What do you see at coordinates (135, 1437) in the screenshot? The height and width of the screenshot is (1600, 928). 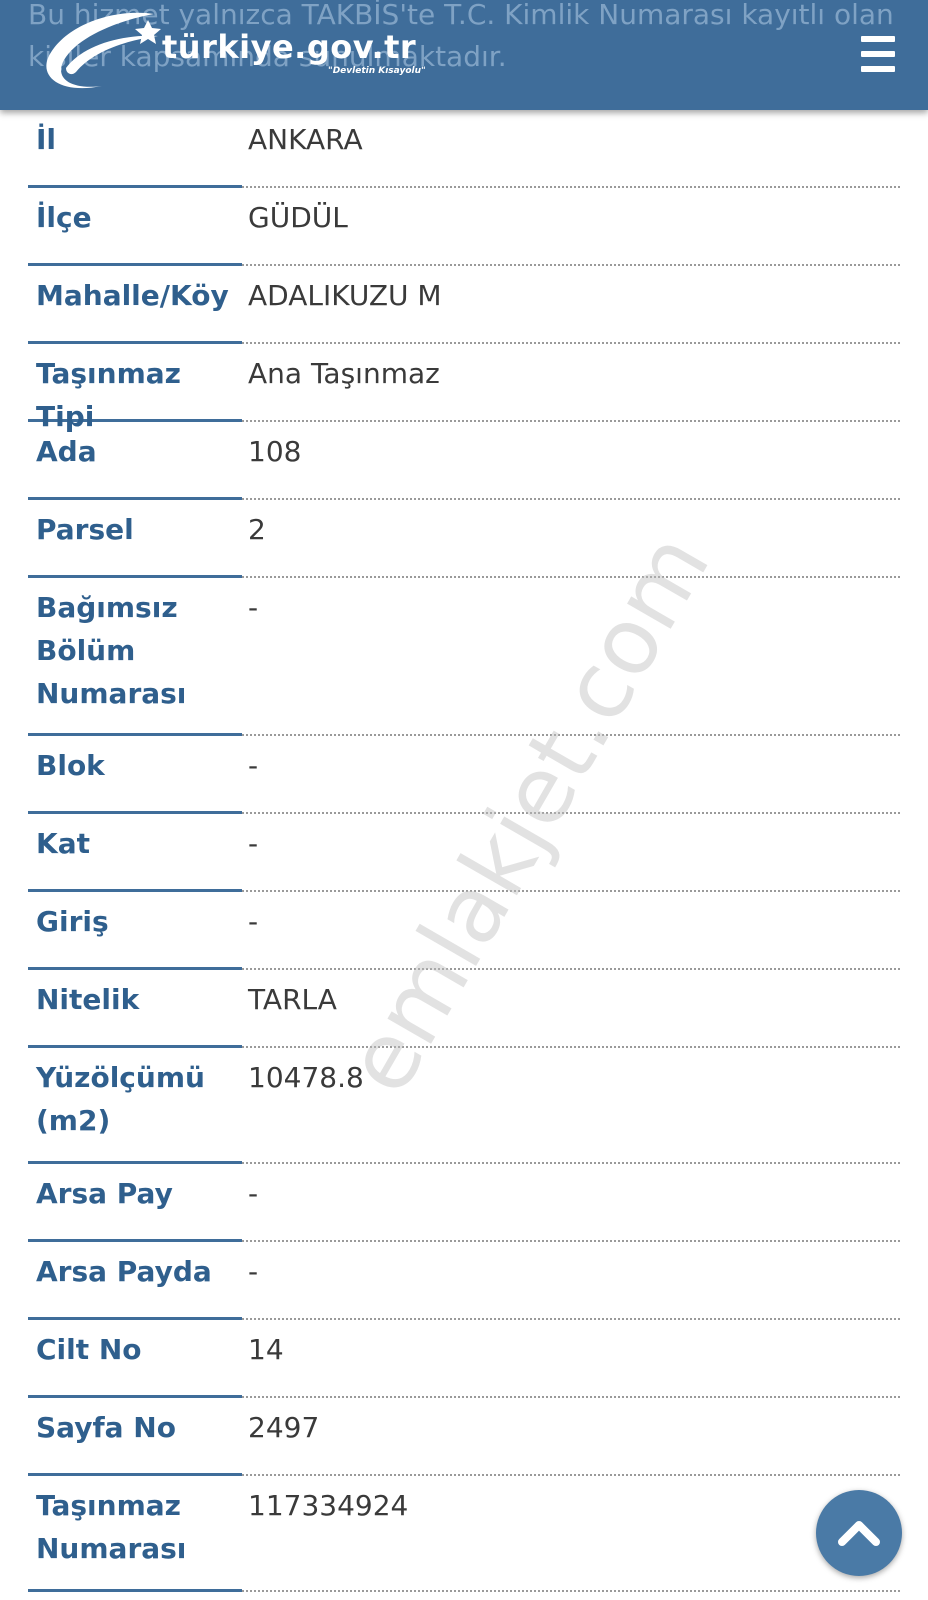 I see `row-label: Sayfa No` at bounding box center [135, 1437].